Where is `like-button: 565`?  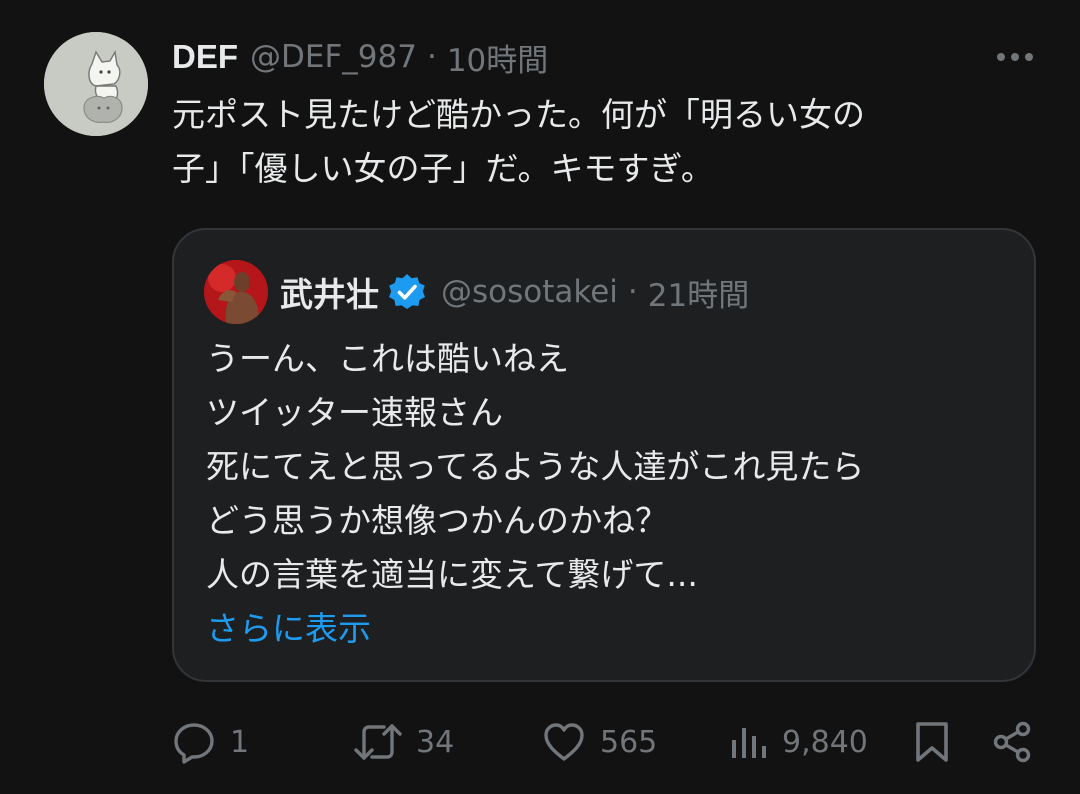 like-button: 565 is located at coordinates (599, 742).